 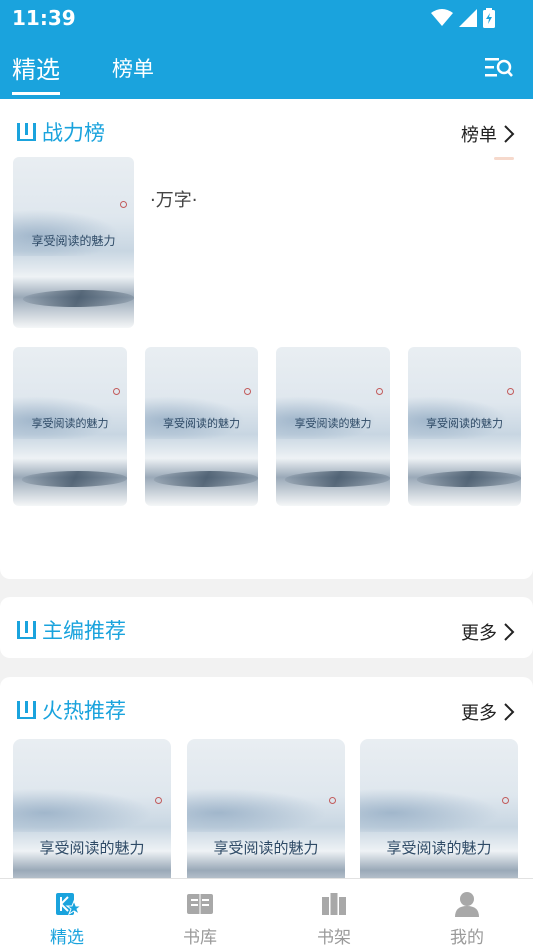 What do you see at coordinates (489, 18) in the screenshot?
I see `battery-icon` at bounding box center [489, 18].